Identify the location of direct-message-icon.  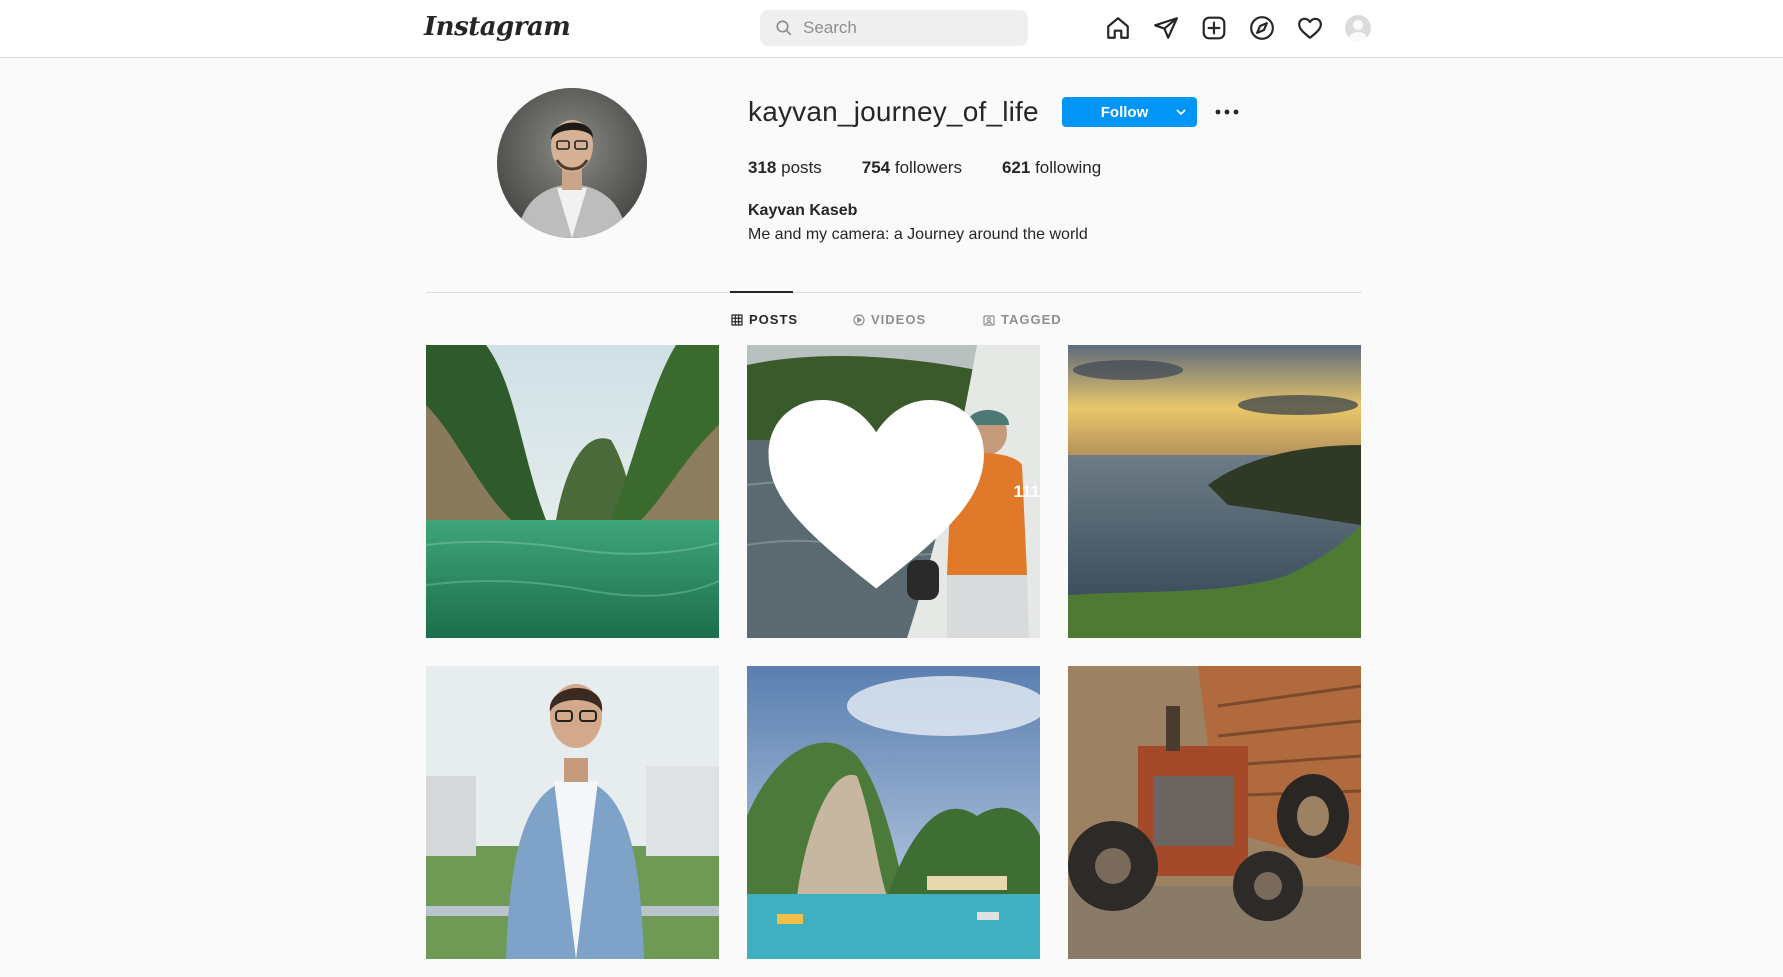
(1166, 28).